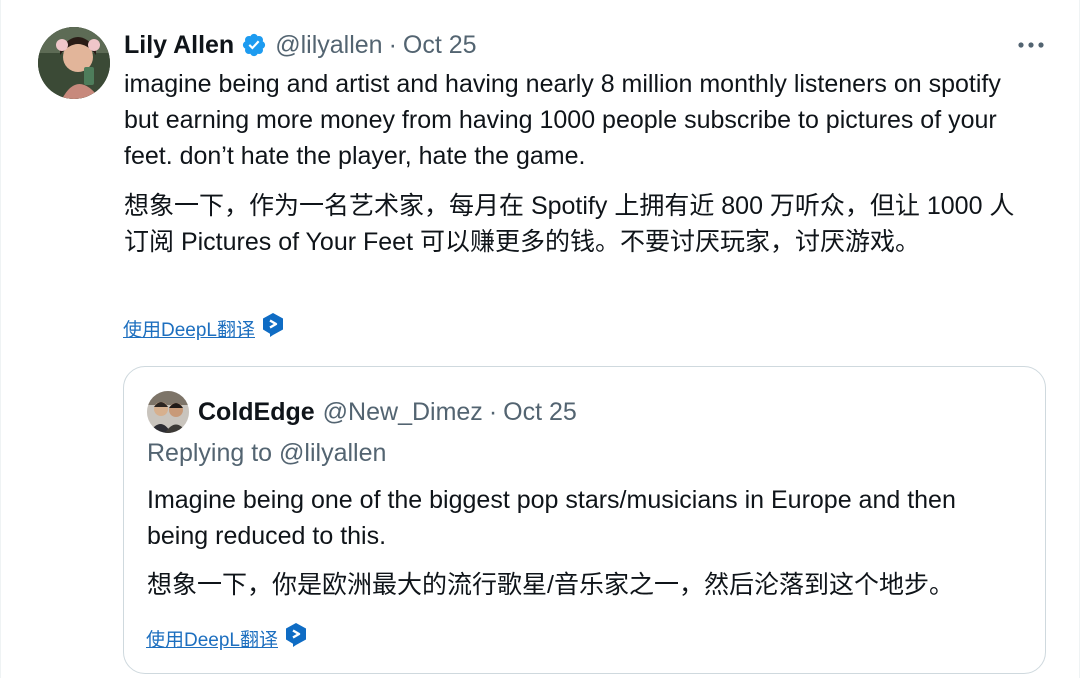  What do you see at coordinates (328, 45) in the screenshot?
I see `author-handle: @lilyallen` at bounding box center [328, 45].